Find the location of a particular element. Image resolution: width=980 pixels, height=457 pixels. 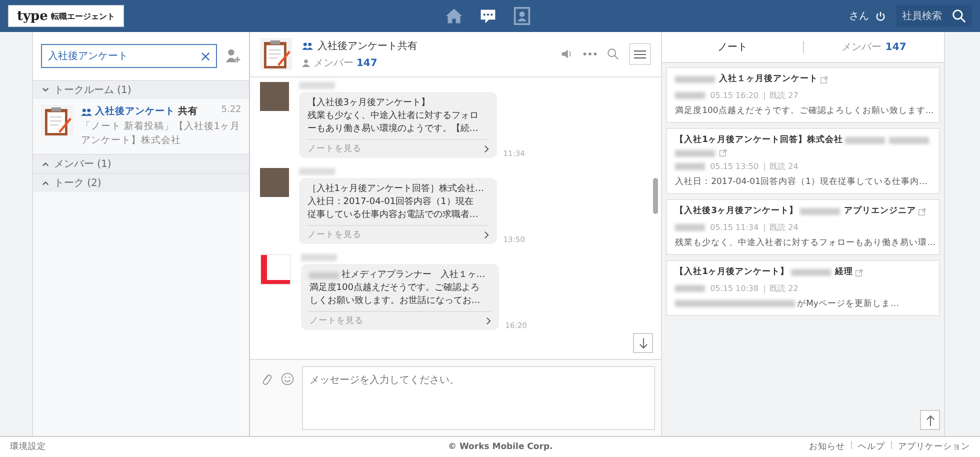

logo: type 転職エージェント is located at coordinates (66, 16).